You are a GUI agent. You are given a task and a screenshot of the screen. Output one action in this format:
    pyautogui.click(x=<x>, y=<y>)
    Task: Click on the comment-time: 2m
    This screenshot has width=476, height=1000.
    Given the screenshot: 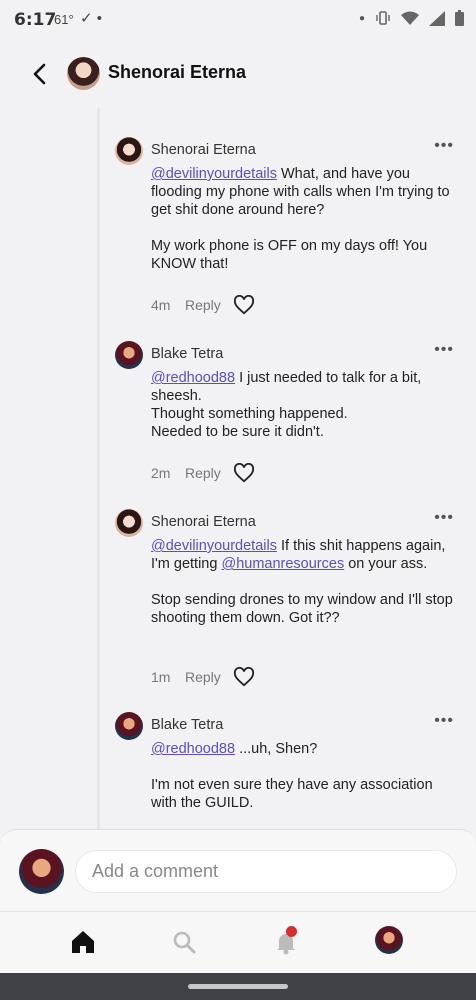 What is the action you would take?
    pyautogui.click(x=161, y=473)
    